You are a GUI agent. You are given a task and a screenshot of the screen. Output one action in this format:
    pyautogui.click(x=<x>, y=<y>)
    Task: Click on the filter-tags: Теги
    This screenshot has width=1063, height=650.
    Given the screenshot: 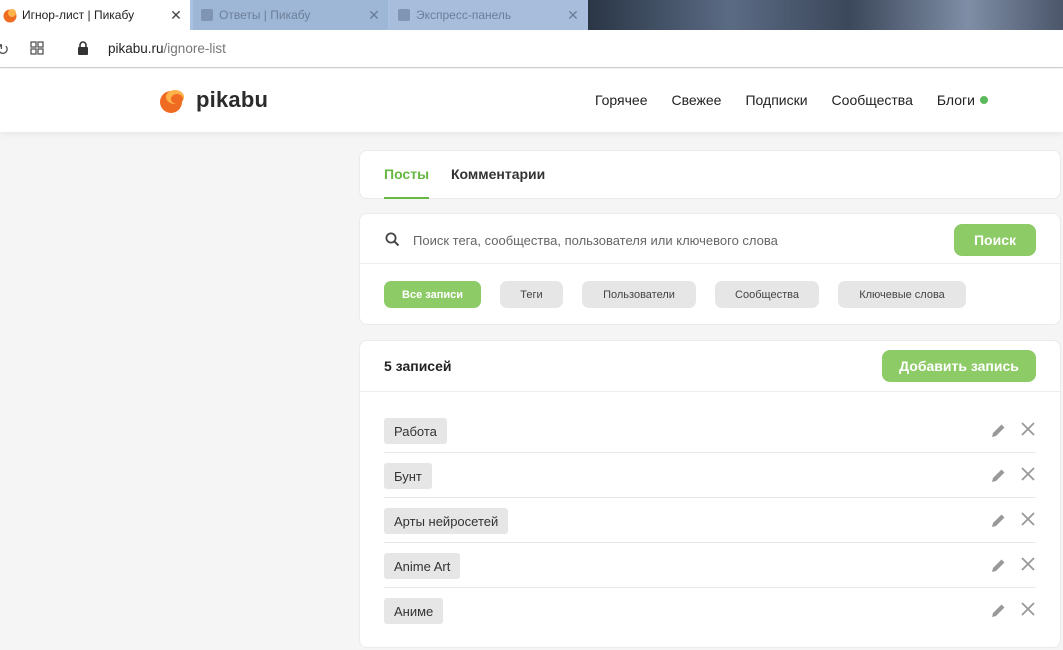 What is the action you would take?
    pyautogui.click(x=531, y=294)
    